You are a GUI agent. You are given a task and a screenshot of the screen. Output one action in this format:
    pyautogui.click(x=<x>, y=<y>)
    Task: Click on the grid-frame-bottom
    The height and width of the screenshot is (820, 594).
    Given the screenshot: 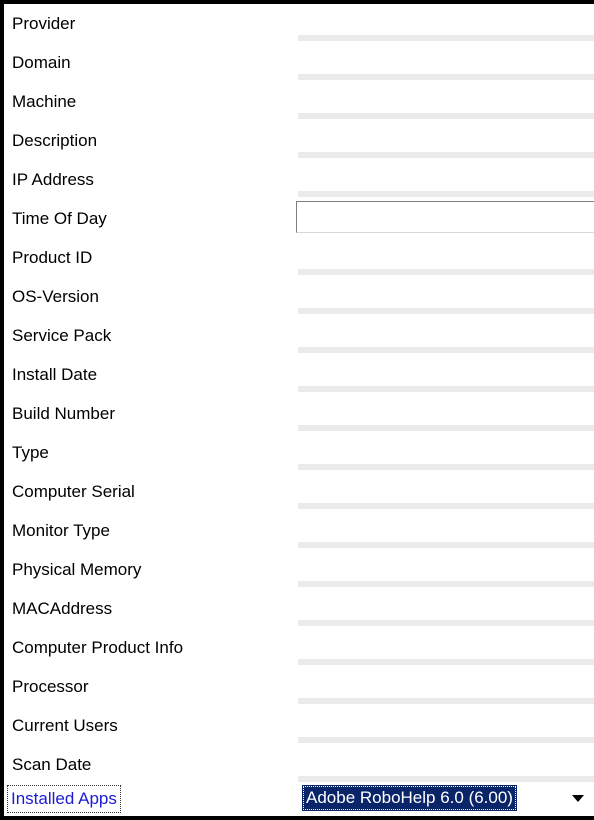 What is the action you would take?
    pyautogui.click(x=297, y=818)
    